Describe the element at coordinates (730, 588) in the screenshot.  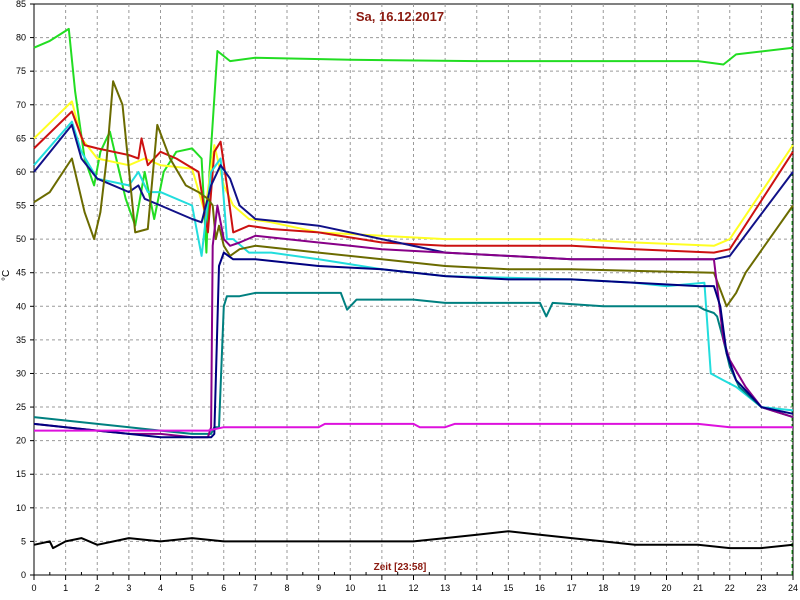
I see `x-tick-label: 22` at that location.